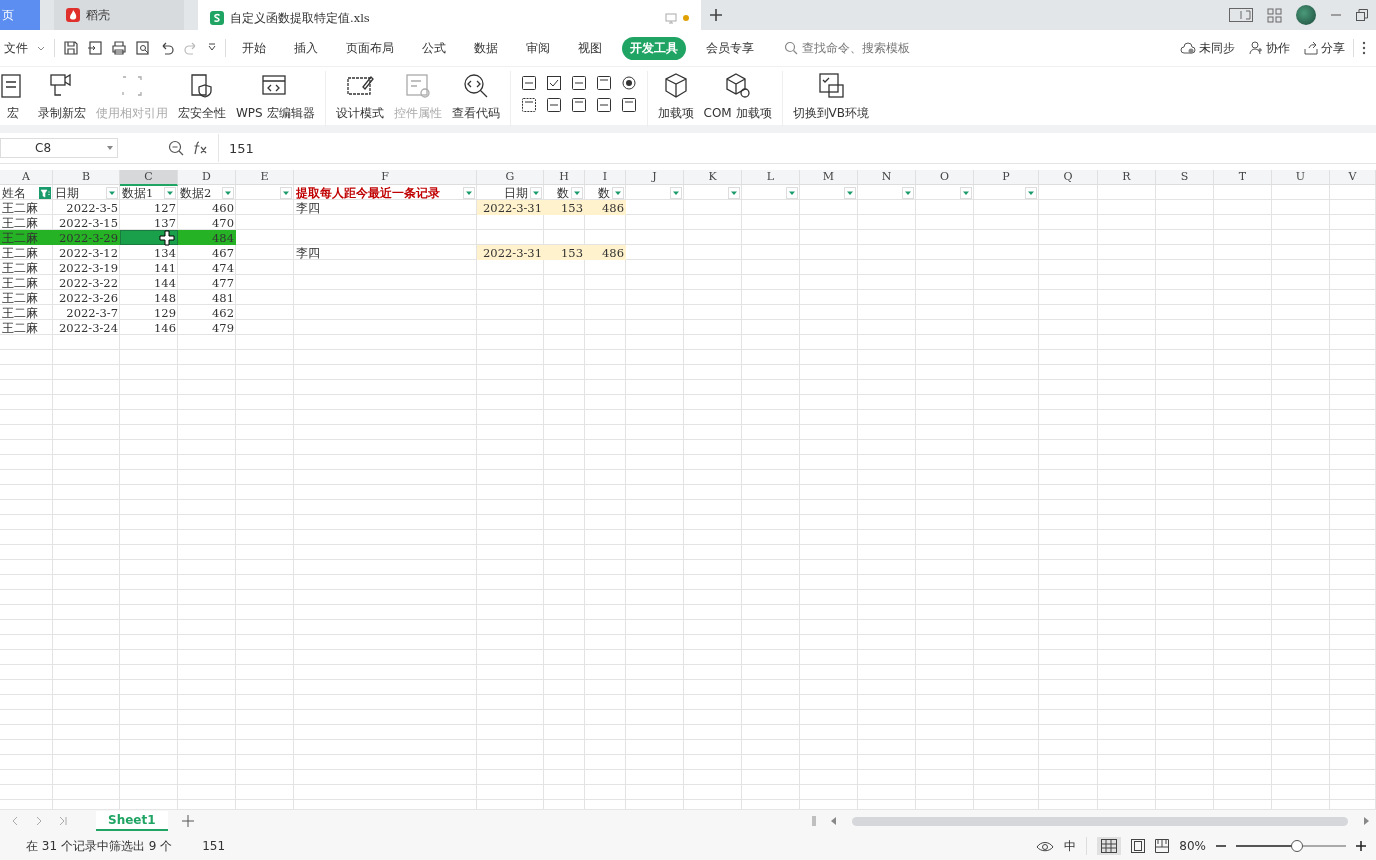  I want to click on column-header: Q, so click(1068, 178).